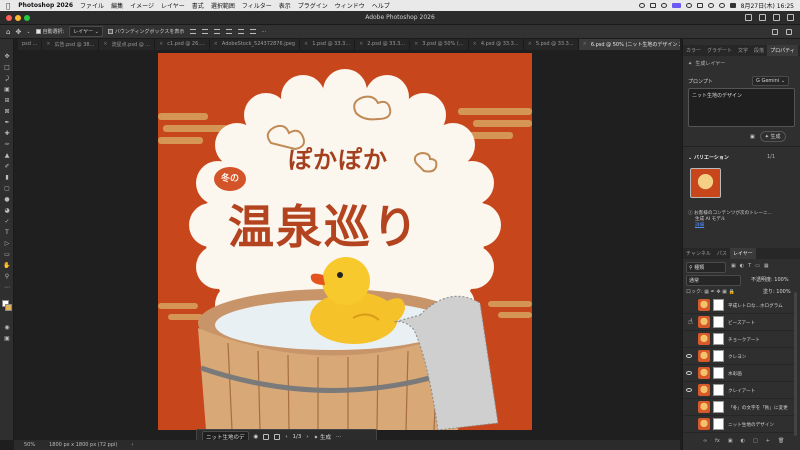  I want to click on status-expand-icon: ›, so click(132, 445).